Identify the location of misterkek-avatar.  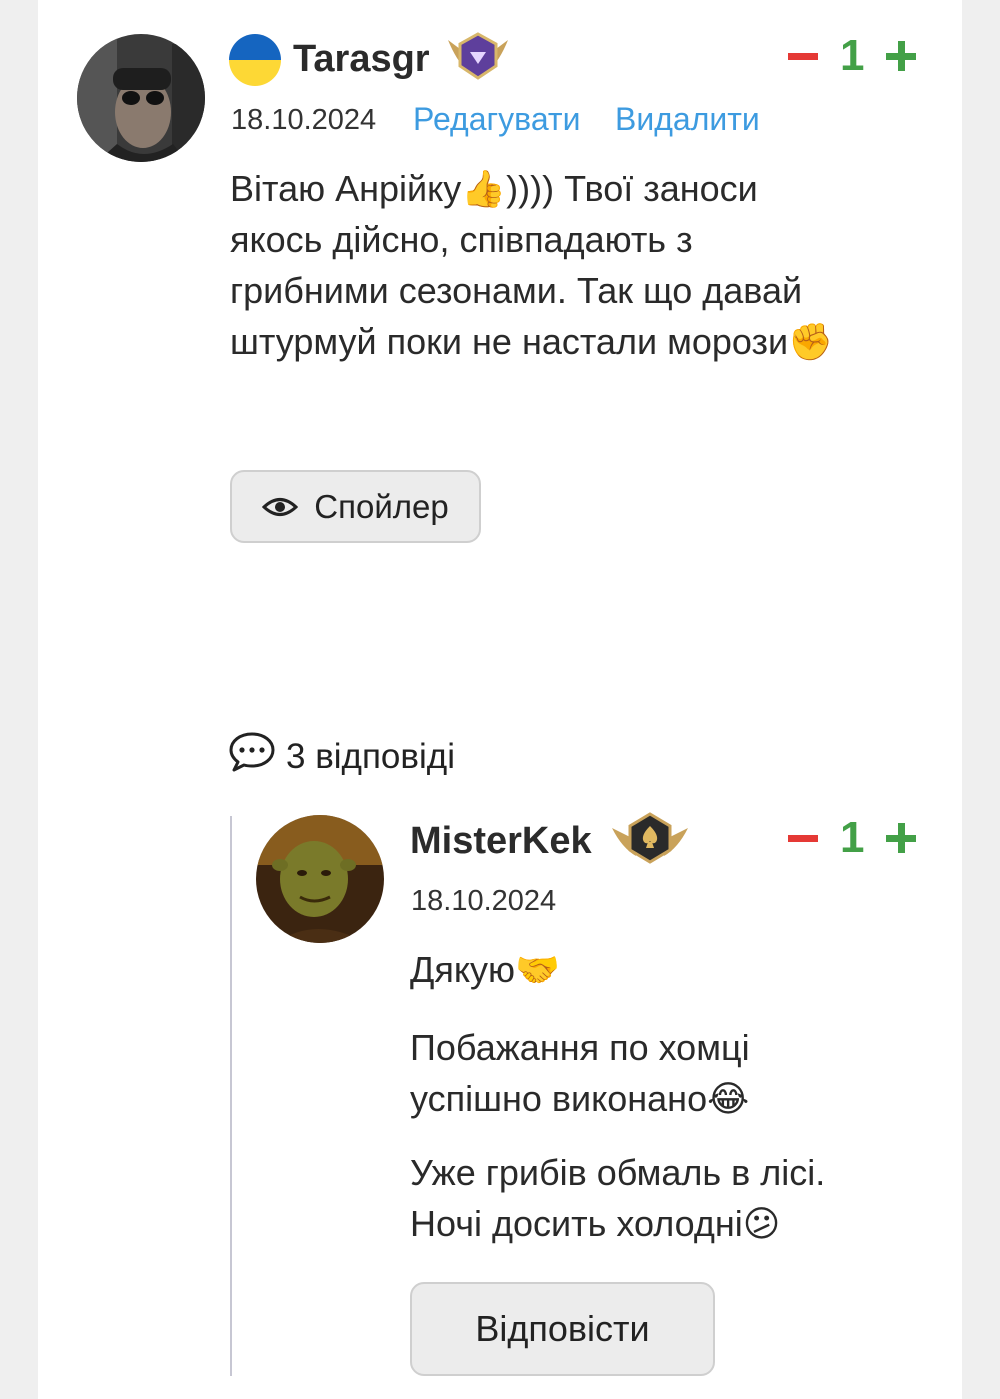
(320, 879).